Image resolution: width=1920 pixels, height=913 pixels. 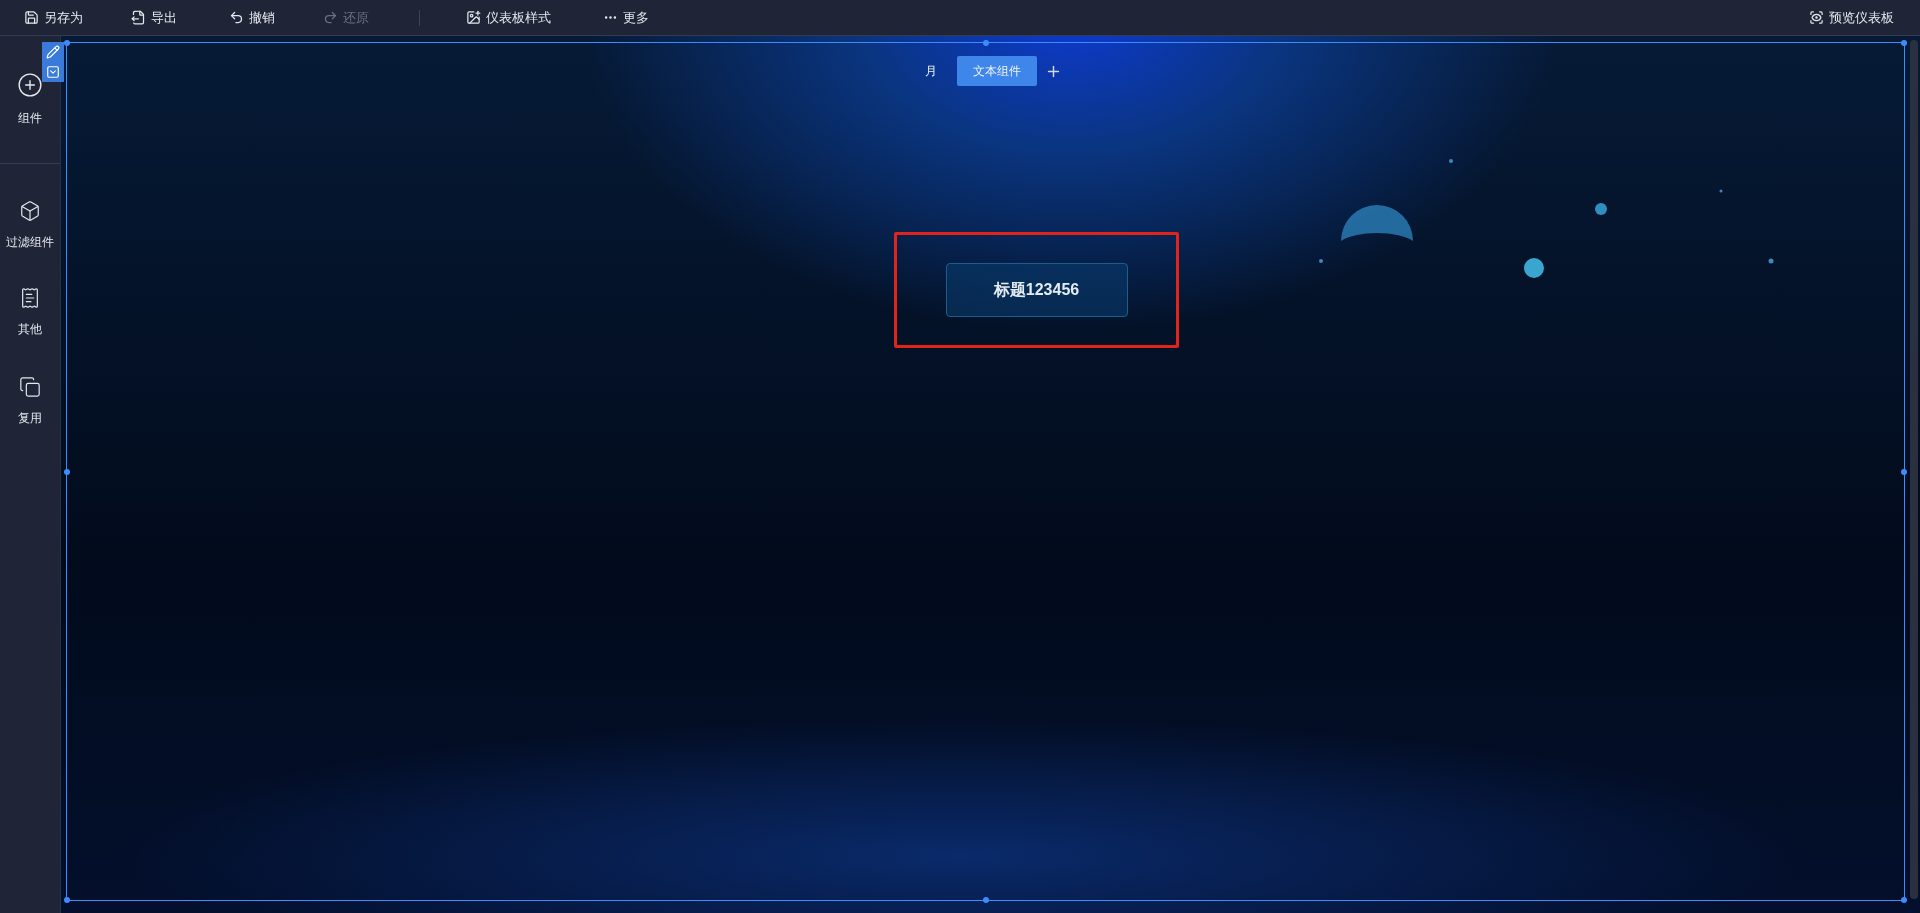 I want to click on sidebar-item: 复用, so click(x=30, y=401).